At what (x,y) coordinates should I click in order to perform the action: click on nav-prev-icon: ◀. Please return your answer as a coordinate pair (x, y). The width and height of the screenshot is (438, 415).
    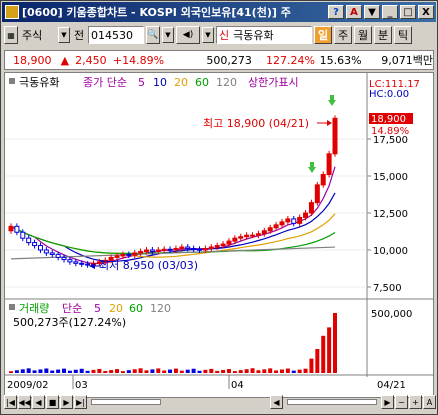
    Looking at the image, I should click on (38, 402).